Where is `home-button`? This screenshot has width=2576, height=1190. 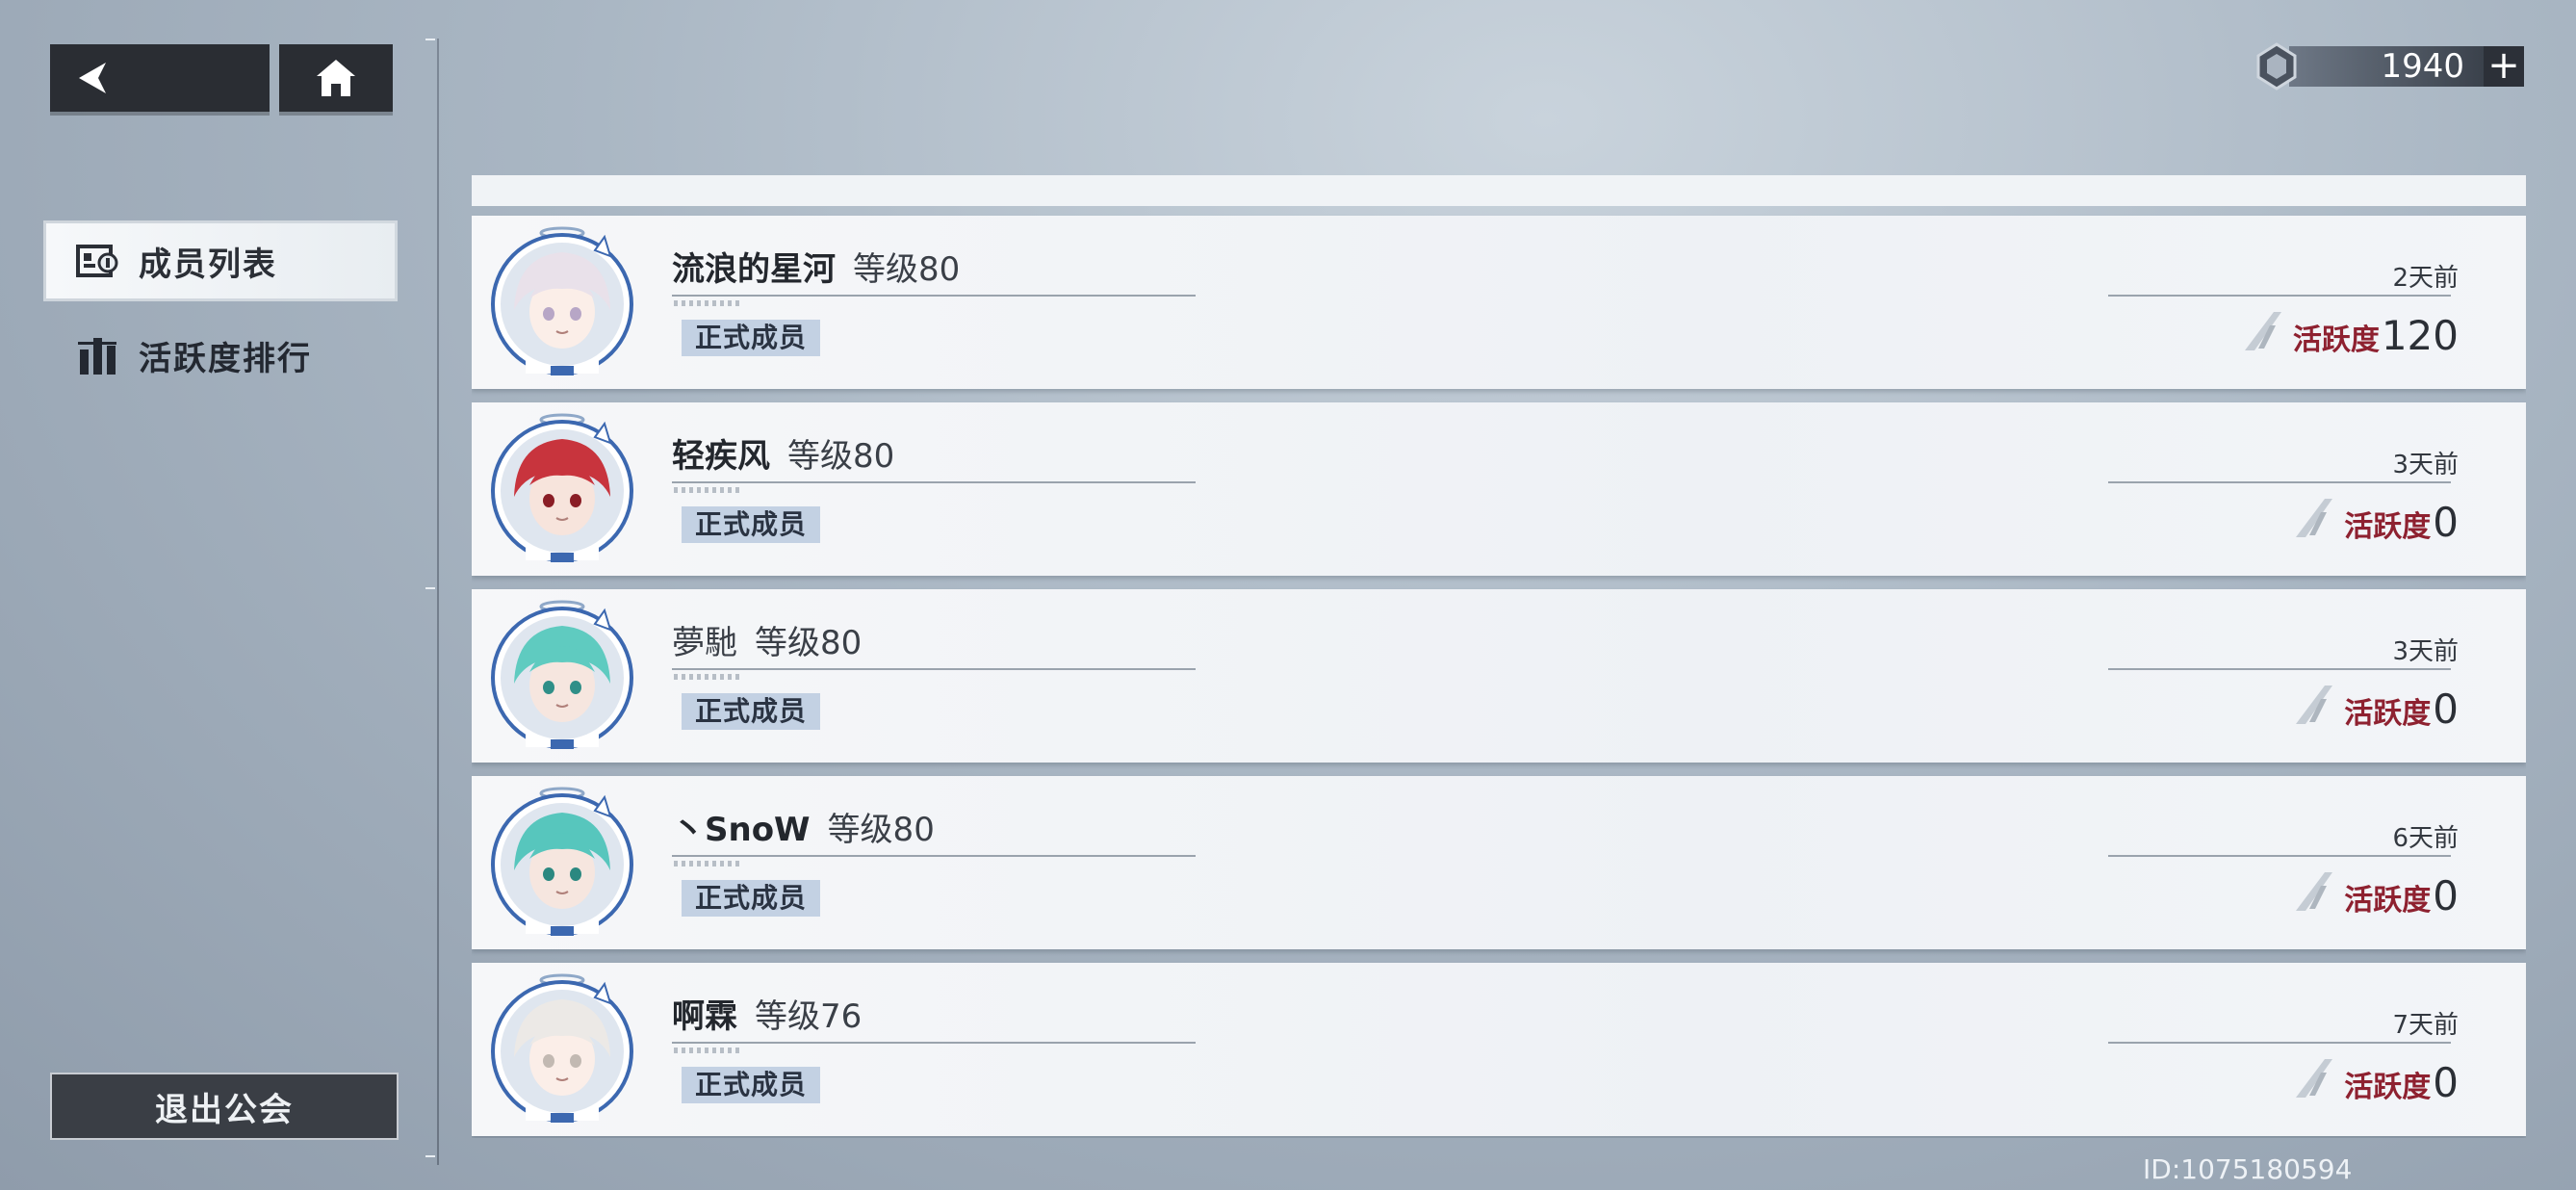 home-button is located at coordinates (336, 78).